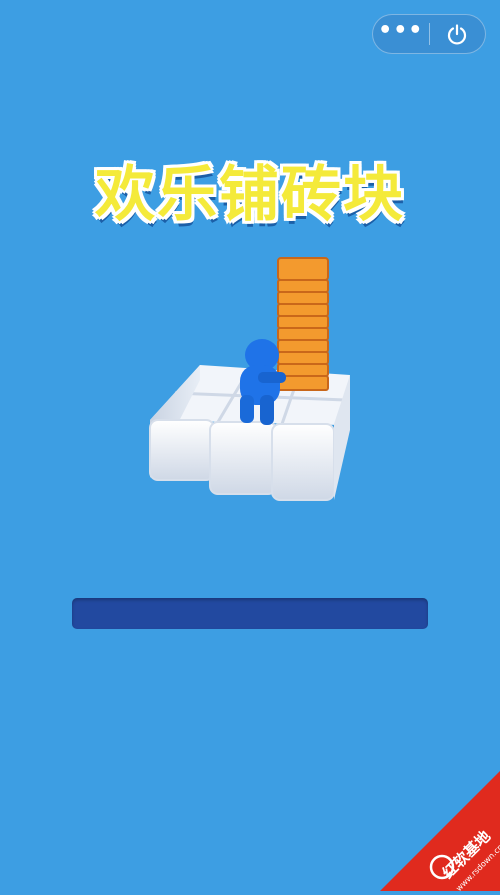 Image resolution: width=500 pixels, height=895 pixels. What do you see at coordinates (250, 613) in the screenshot?
I see `loading-progress-bar` at bounding box center [250, 613].